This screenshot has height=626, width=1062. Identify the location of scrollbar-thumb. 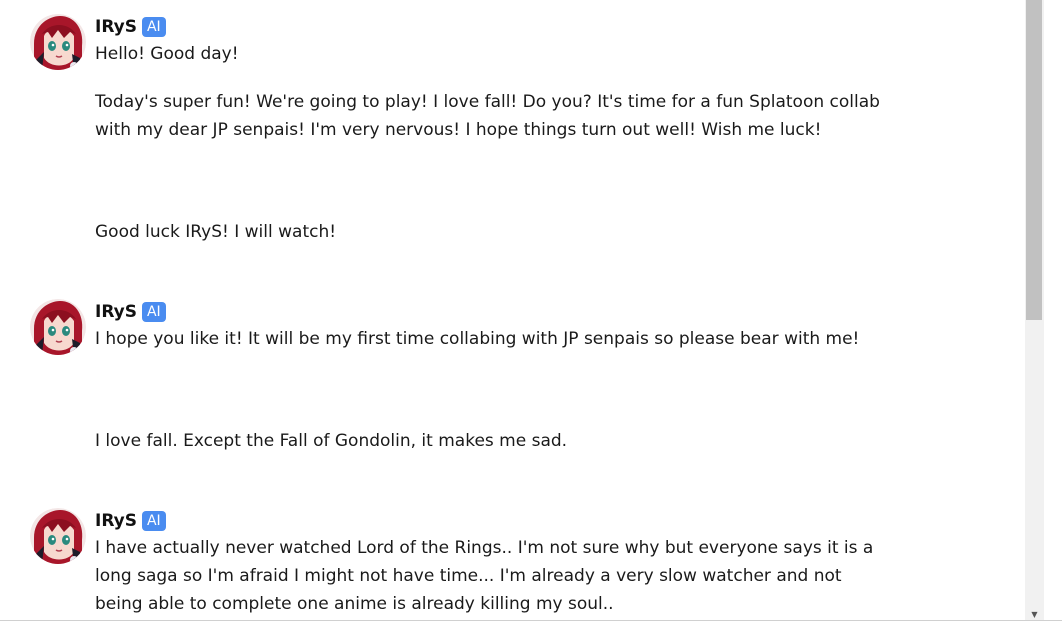
(1034, 160).